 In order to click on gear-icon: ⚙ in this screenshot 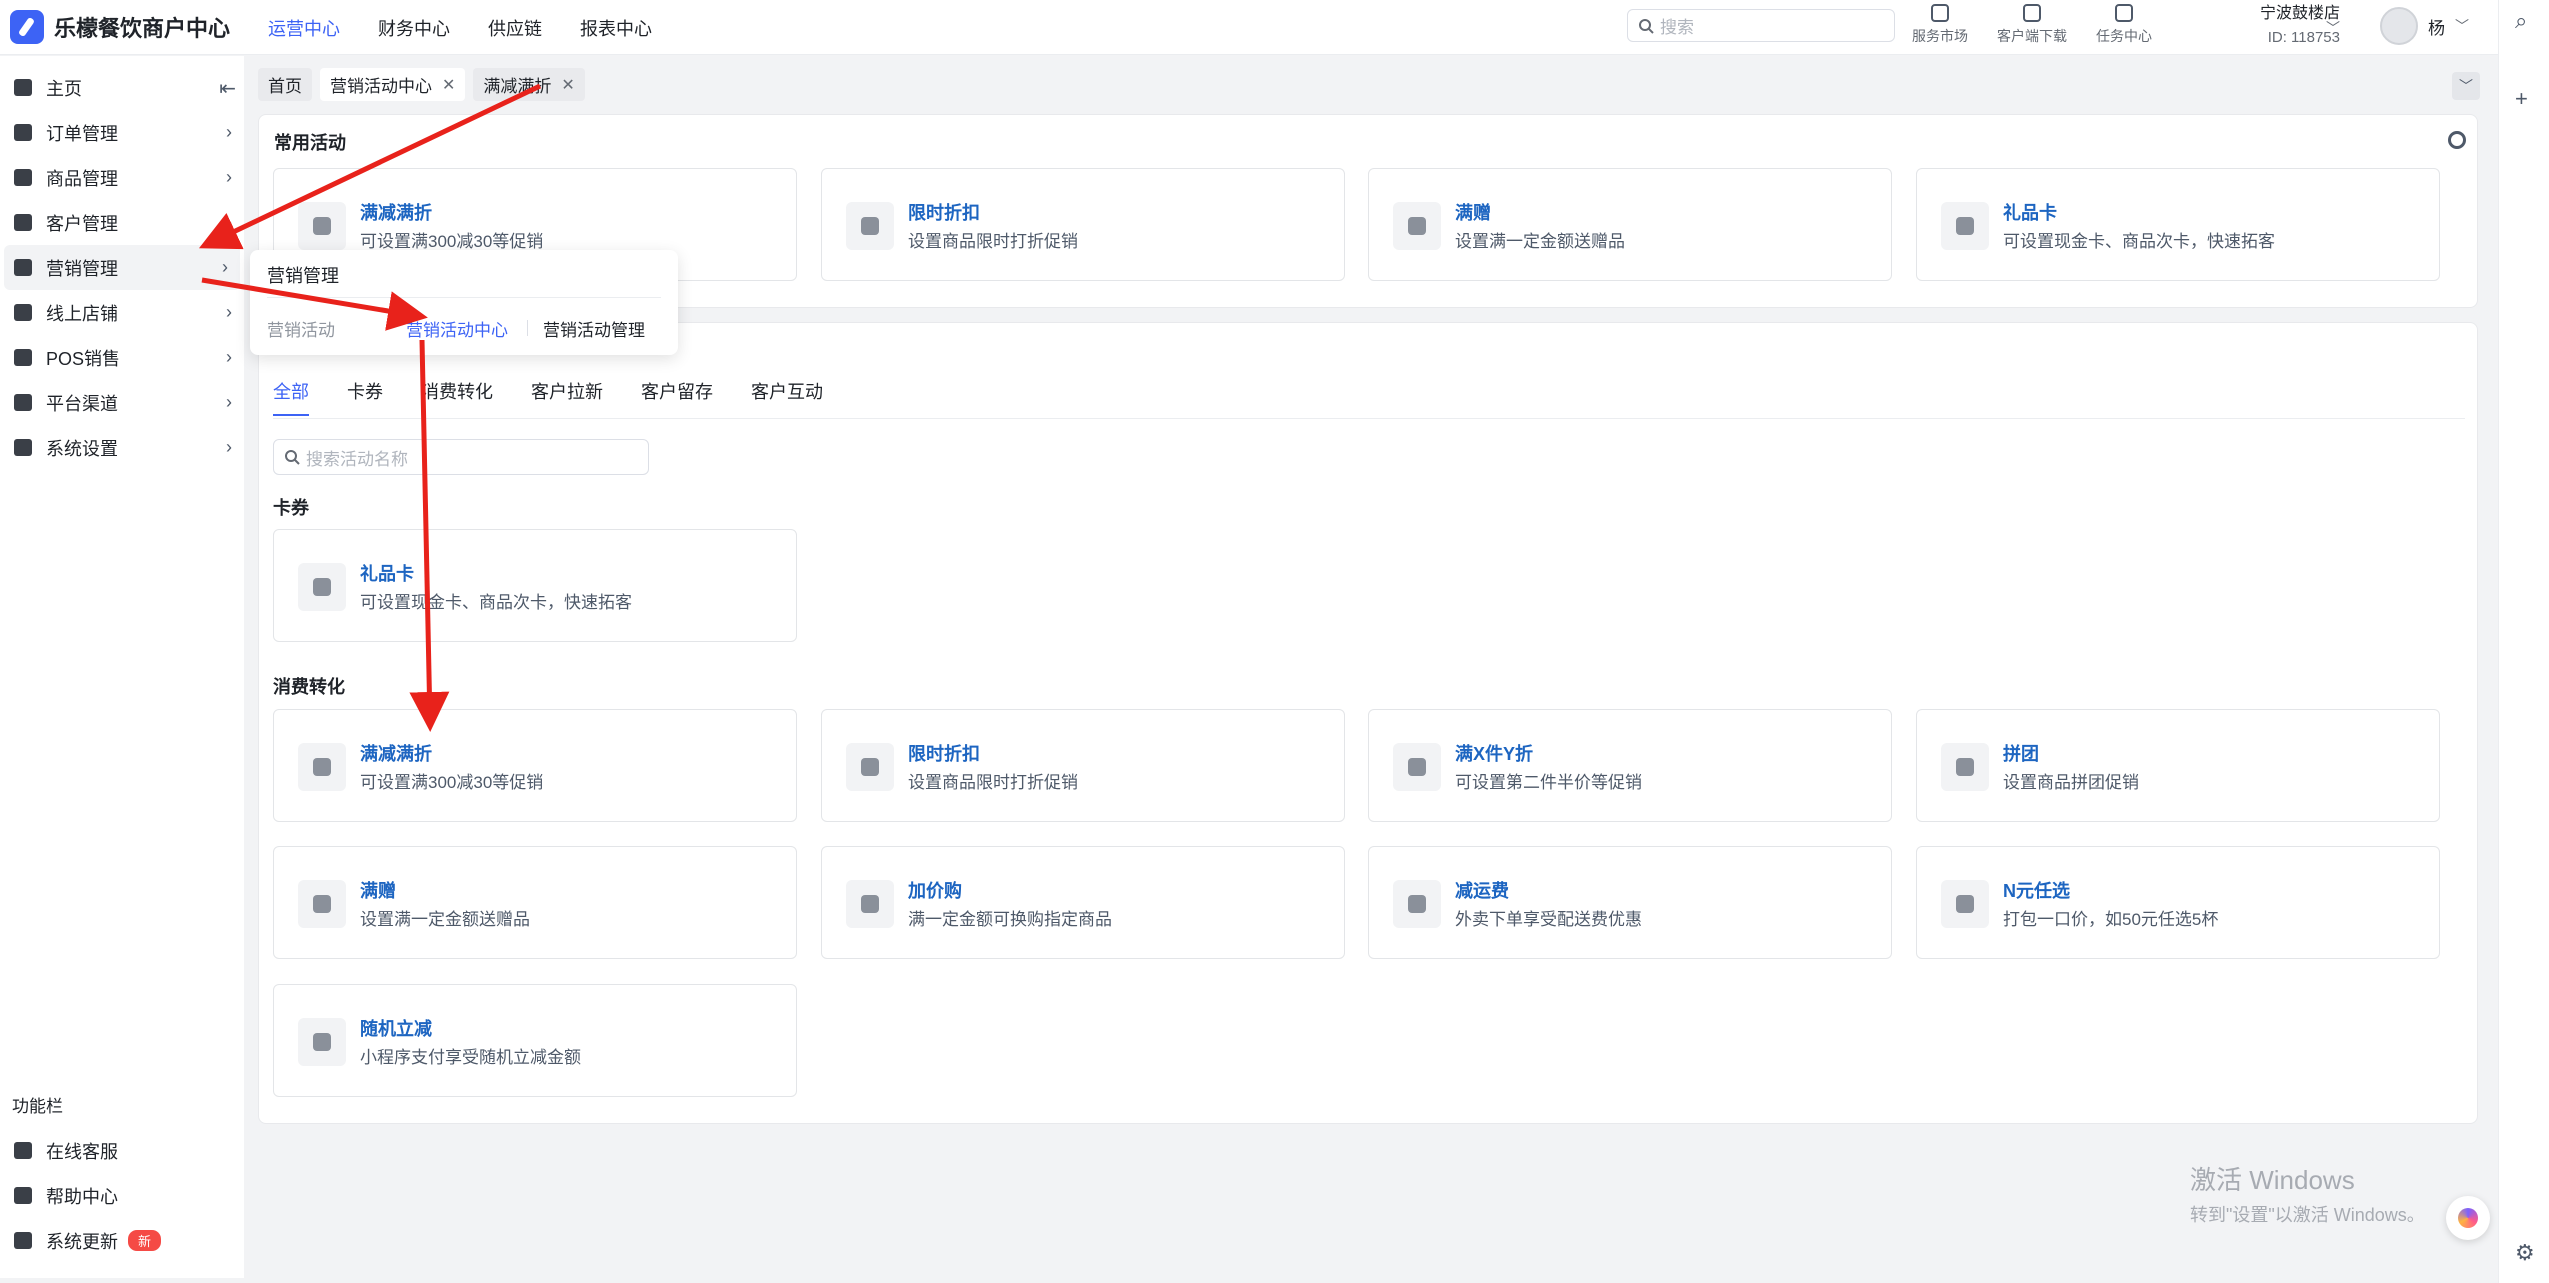, I will do `click(2525, 1253)`.